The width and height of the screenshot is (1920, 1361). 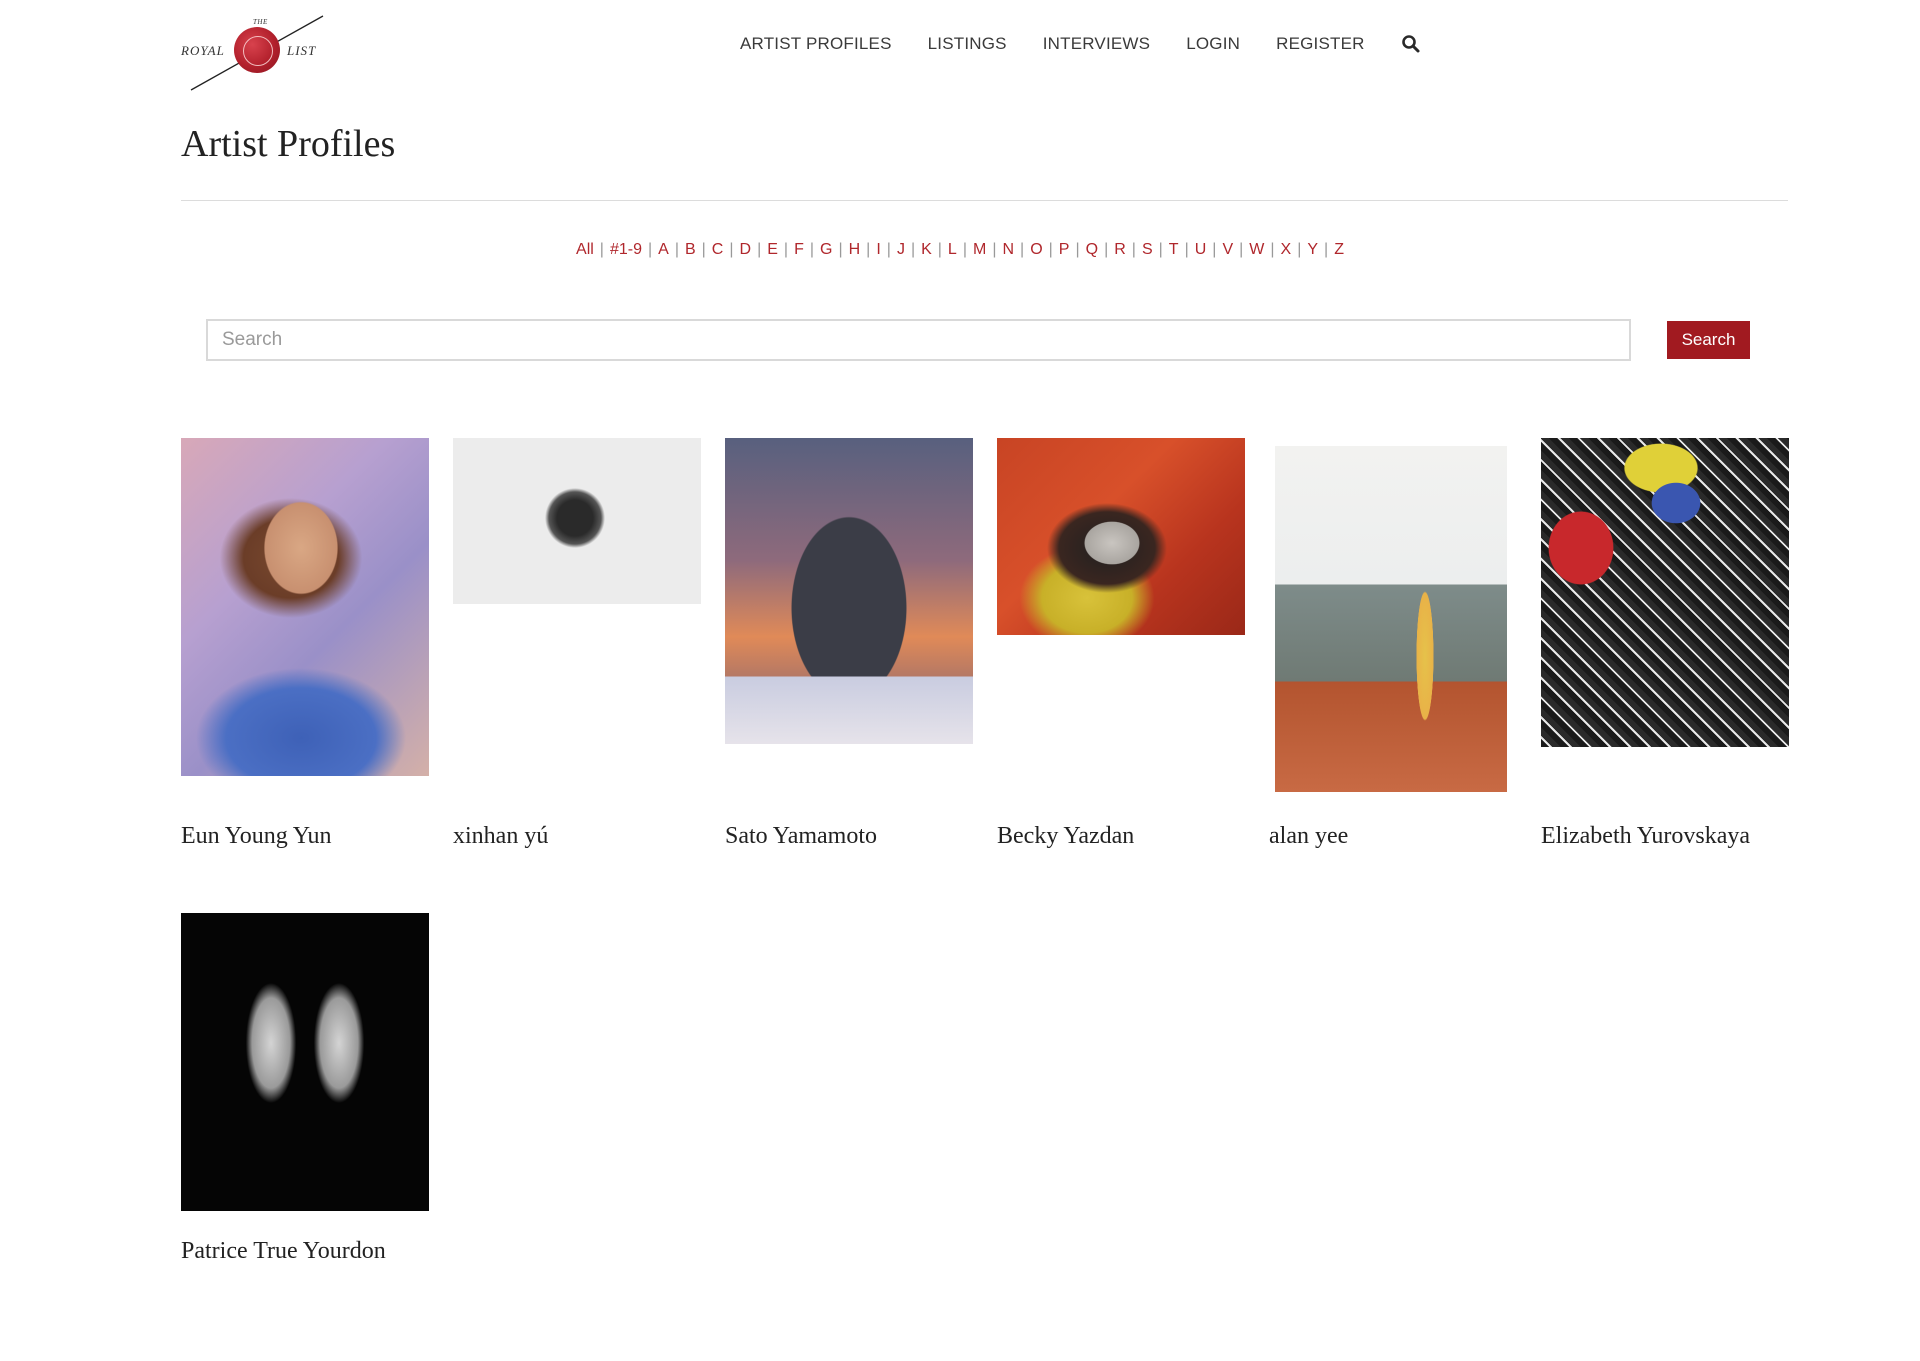 What do you see at coordinates (1312, 249) in the screenshot?
I see `alphabet-link: Y` at bounding box center [1312, 249].